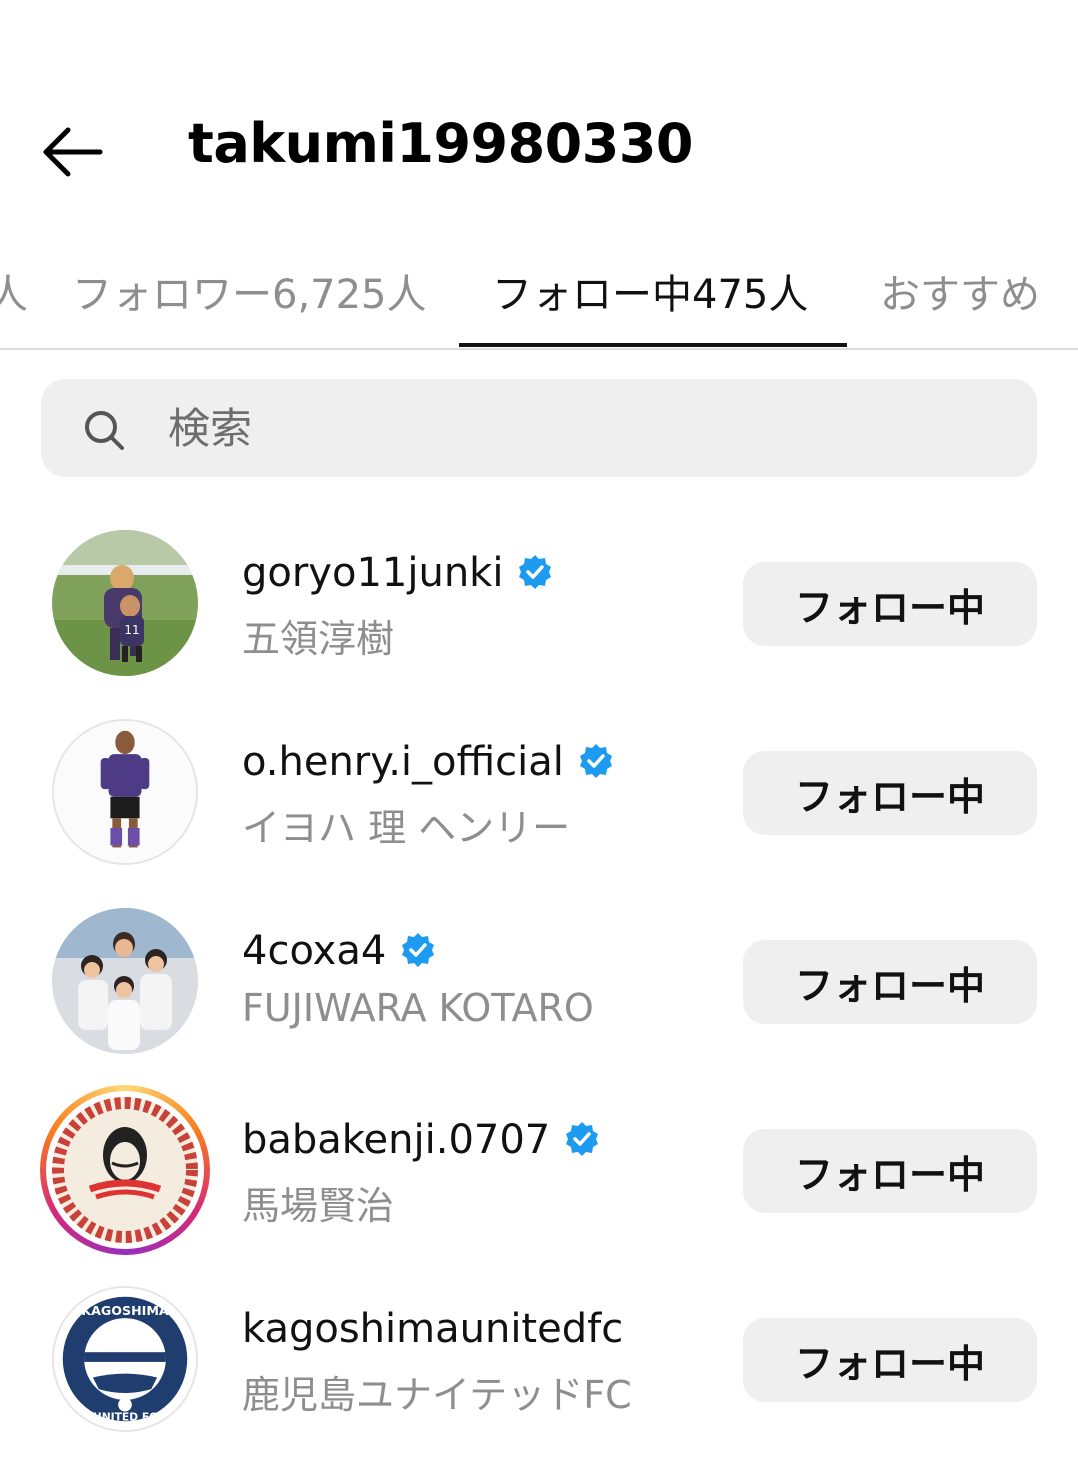 This screenshot has height=1462, width=1078. What do you see at coordinates (406, 828) in the screenshot?
I see `full-name: イヨハ 理 ヘンリー` at bounding box center [406, 828].